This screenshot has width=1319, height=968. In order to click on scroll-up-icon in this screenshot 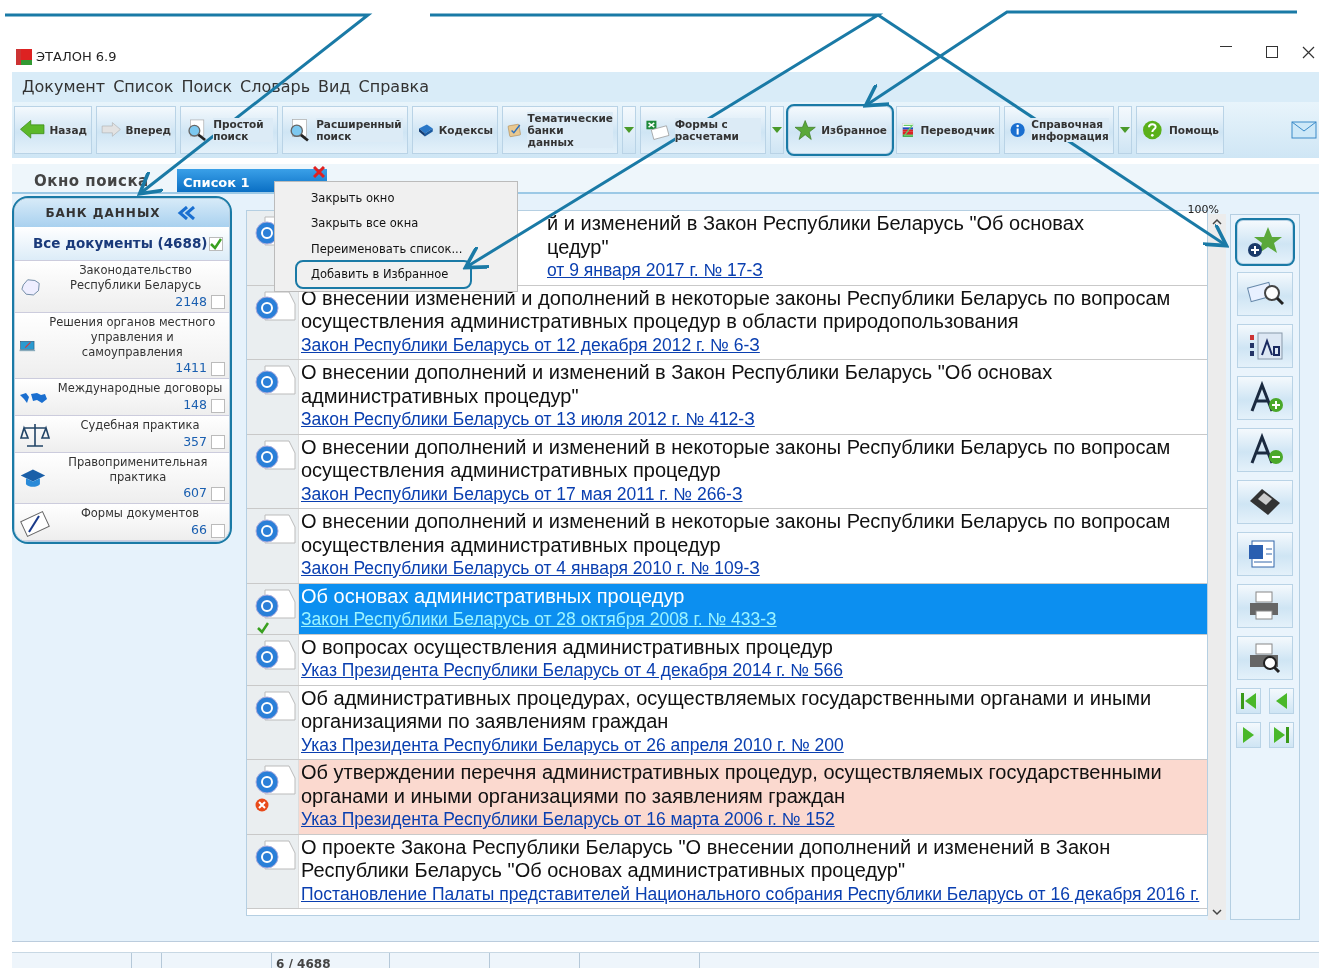, I will do `click(1217, 221)`.